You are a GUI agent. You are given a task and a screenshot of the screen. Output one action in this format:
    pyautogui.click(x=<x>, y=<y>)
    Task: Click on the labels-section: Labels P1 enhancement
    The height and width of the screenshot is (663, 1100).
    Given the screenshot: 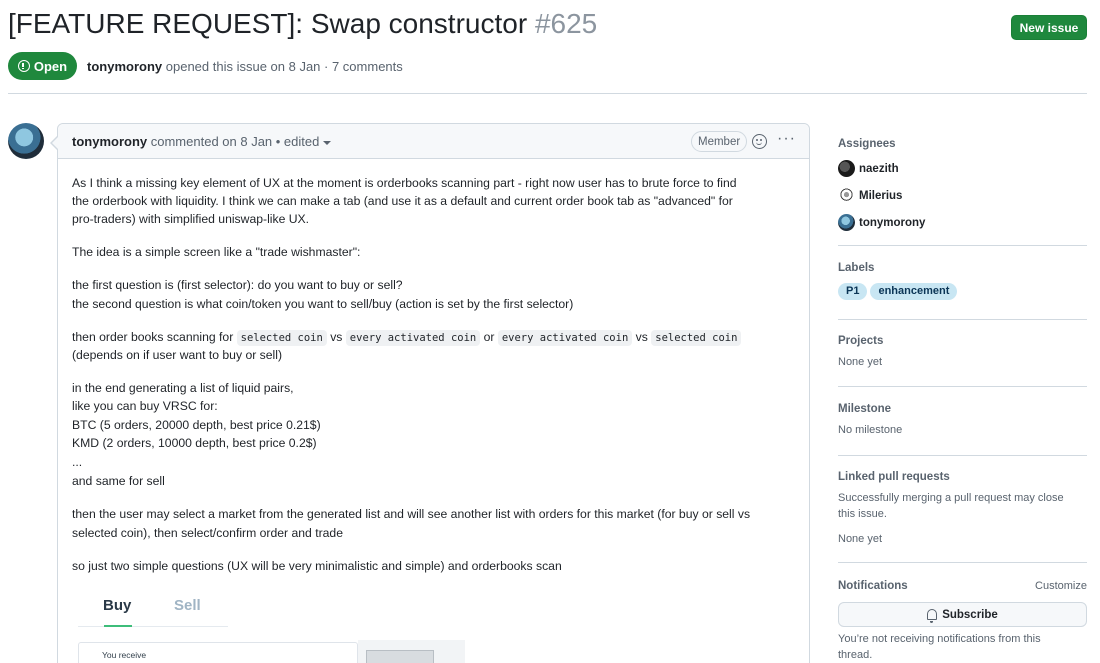 What is the action you would take?
    pyautogui.click(x=962, y=281)
    